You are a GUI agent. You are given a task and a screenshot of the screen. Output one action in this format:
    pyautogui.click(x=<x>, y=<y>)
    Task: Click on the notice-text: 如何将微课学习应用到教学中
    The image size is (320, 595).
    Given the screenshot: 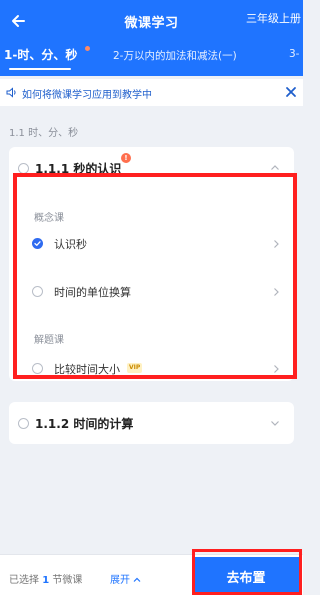 What is the action you would take?
    pyautogui.click(x=87, y=95)
    